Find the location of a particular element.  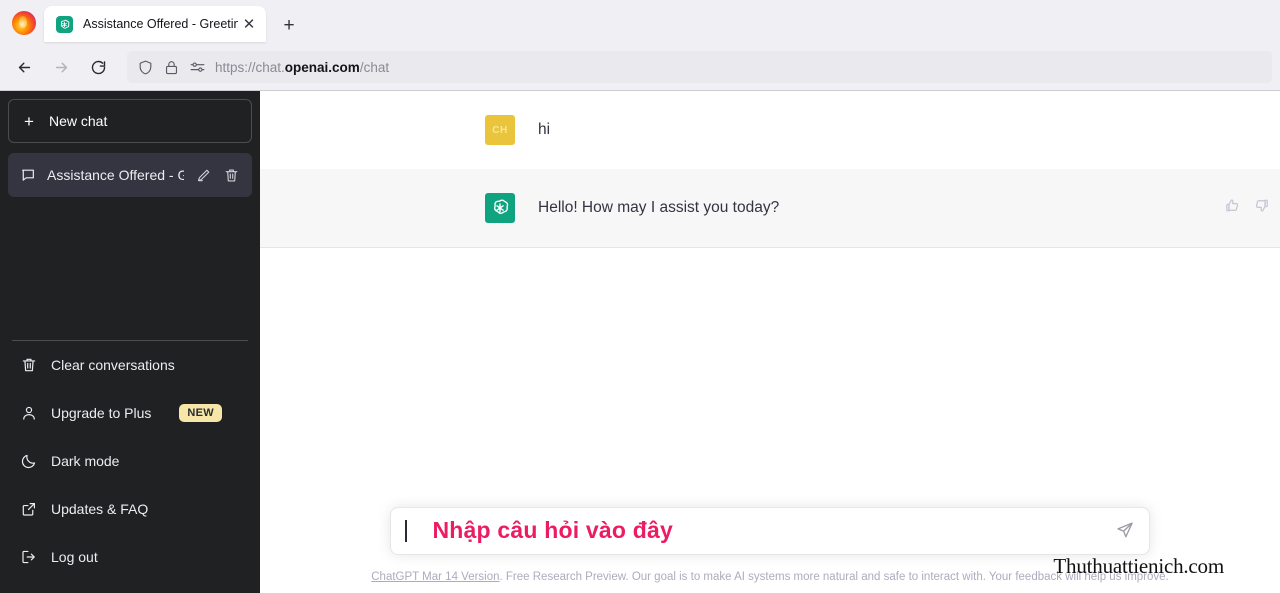

watermark: Thuthuattienich.com is located at coordinates (1138, 565).